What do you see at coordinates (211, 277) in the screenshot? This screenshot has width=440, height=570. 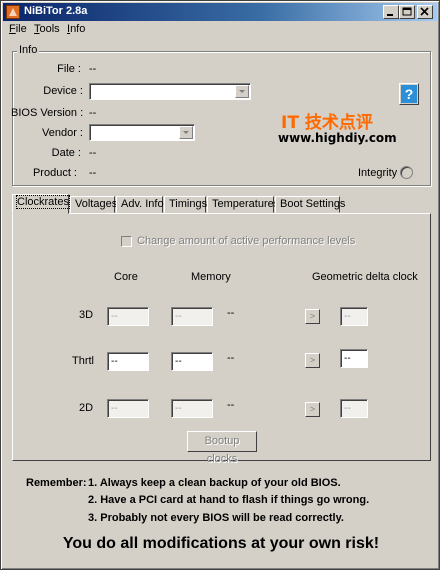 I see `memory-header: Memory` at bounding box center [211, 277].